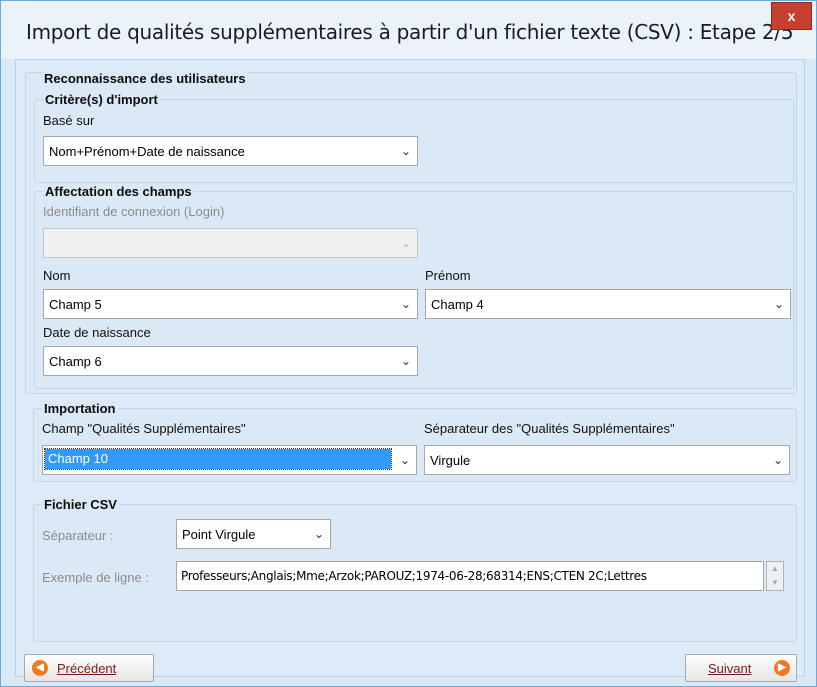 The width and height of the screenshot is (817, 687). What do you see at coordinates (97, 332) in the screenshot?
I see `dob-label: Date de naissance` at bounding box center [97, 332].